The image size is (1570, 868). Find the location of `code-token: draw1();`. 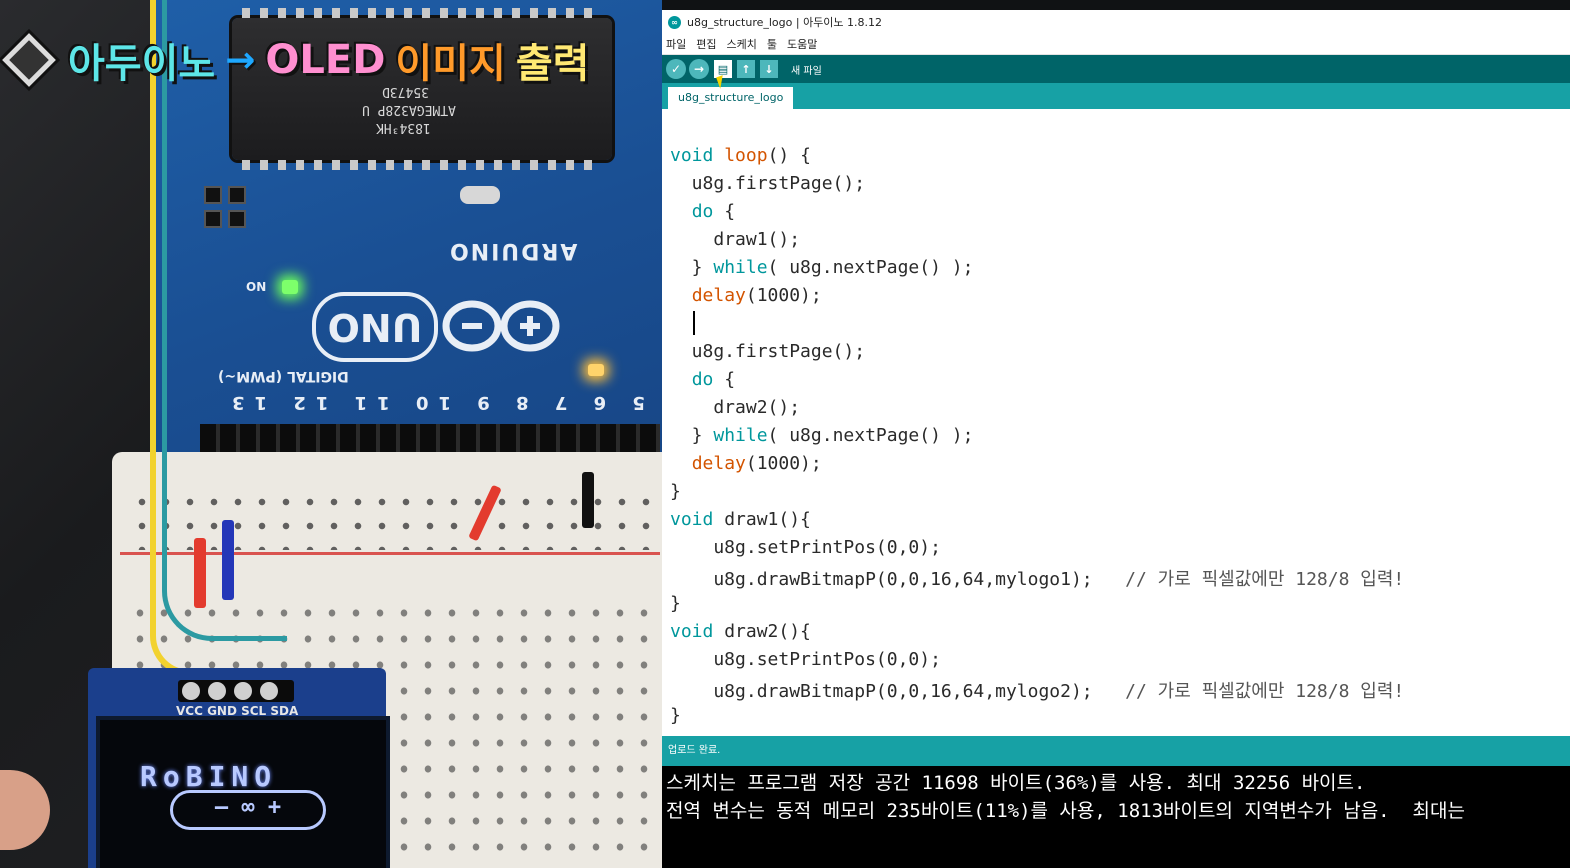

code-token: draw1(); is located at coordinates (735, 239).